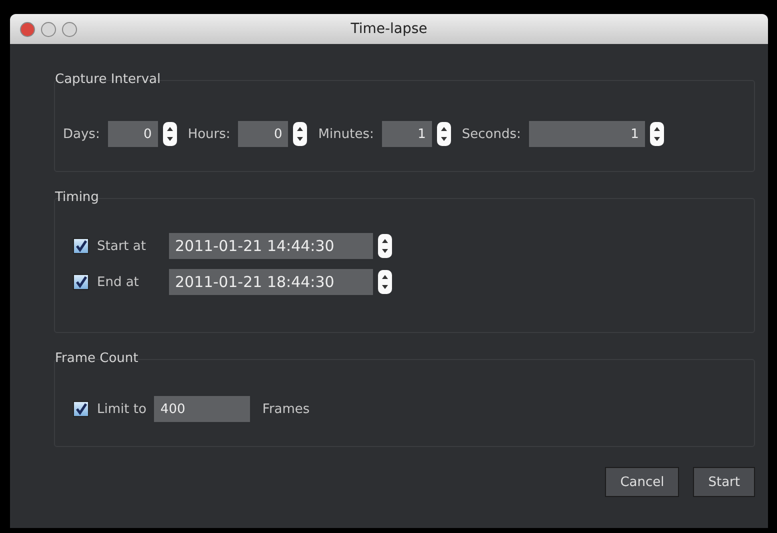  Describe the element at coordinates (27, 29) in the screenshot. I see `close-icon` at that location.